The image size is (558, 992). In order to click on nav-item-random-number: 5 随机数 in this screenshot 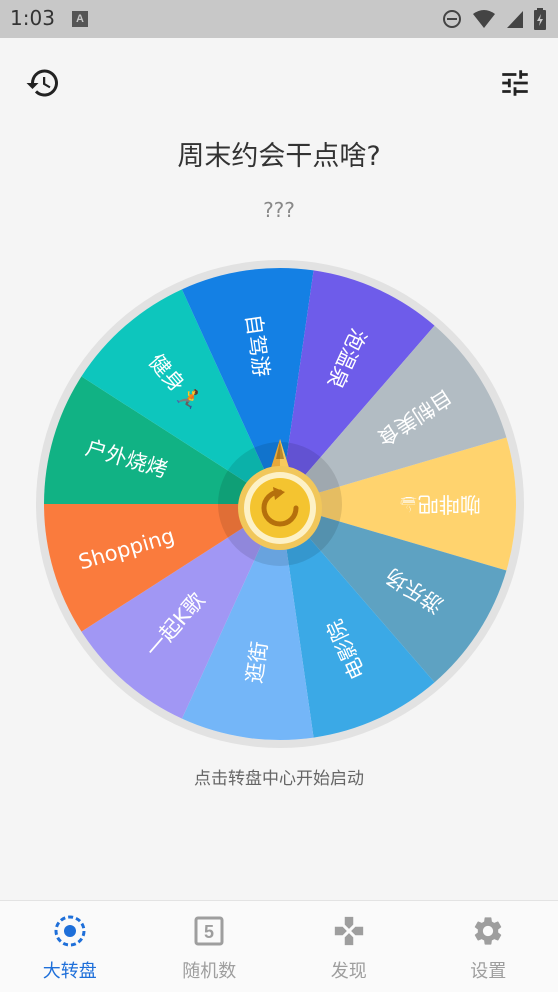, I will do `click(210, 946)`.